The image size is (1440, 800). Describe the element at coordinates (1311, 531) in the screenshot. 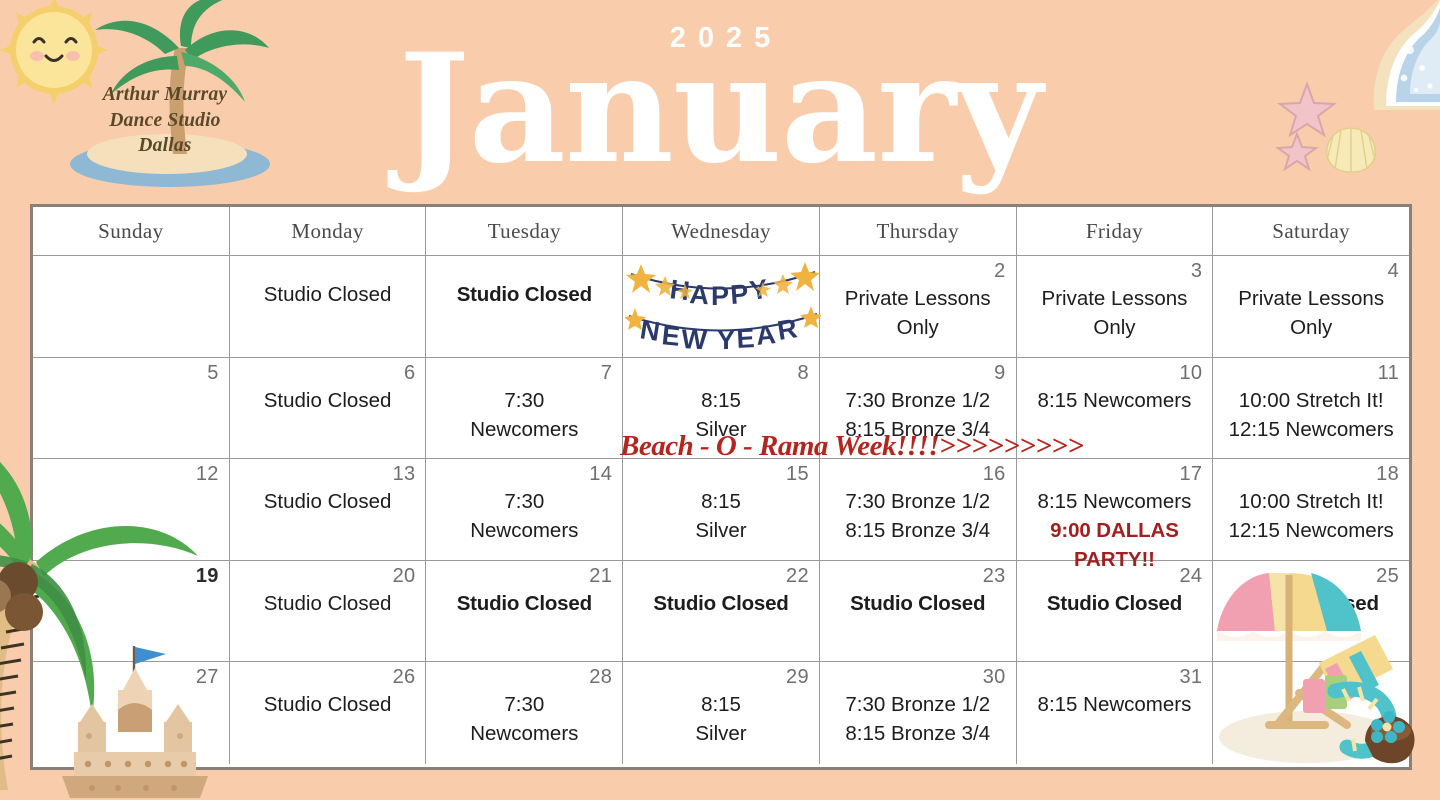

I see `event-text: 12:15 Newcomers` at that location.